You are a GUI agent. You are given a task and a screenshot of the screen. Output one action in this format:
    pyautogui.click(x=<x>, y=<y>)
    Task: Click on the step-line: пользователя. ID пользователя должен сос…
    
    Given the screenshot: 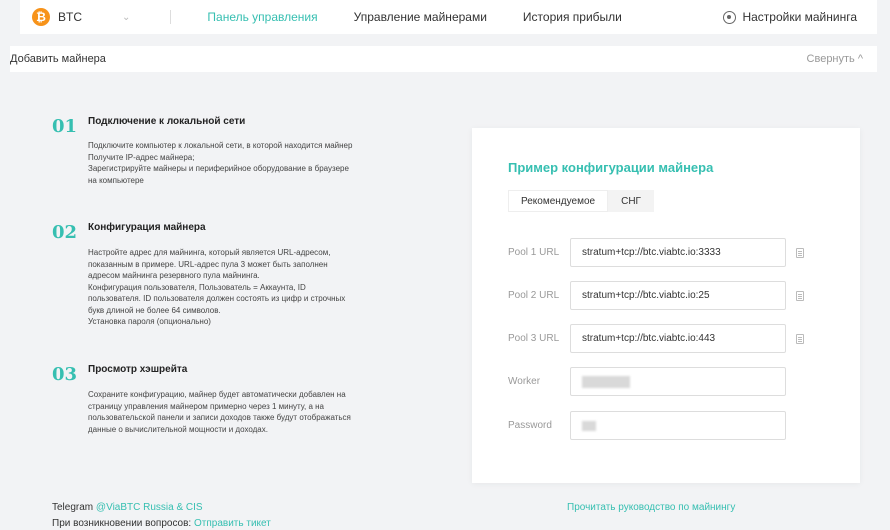 What is the action you would take?
    pyautogui.click(x=217, y=298)
    